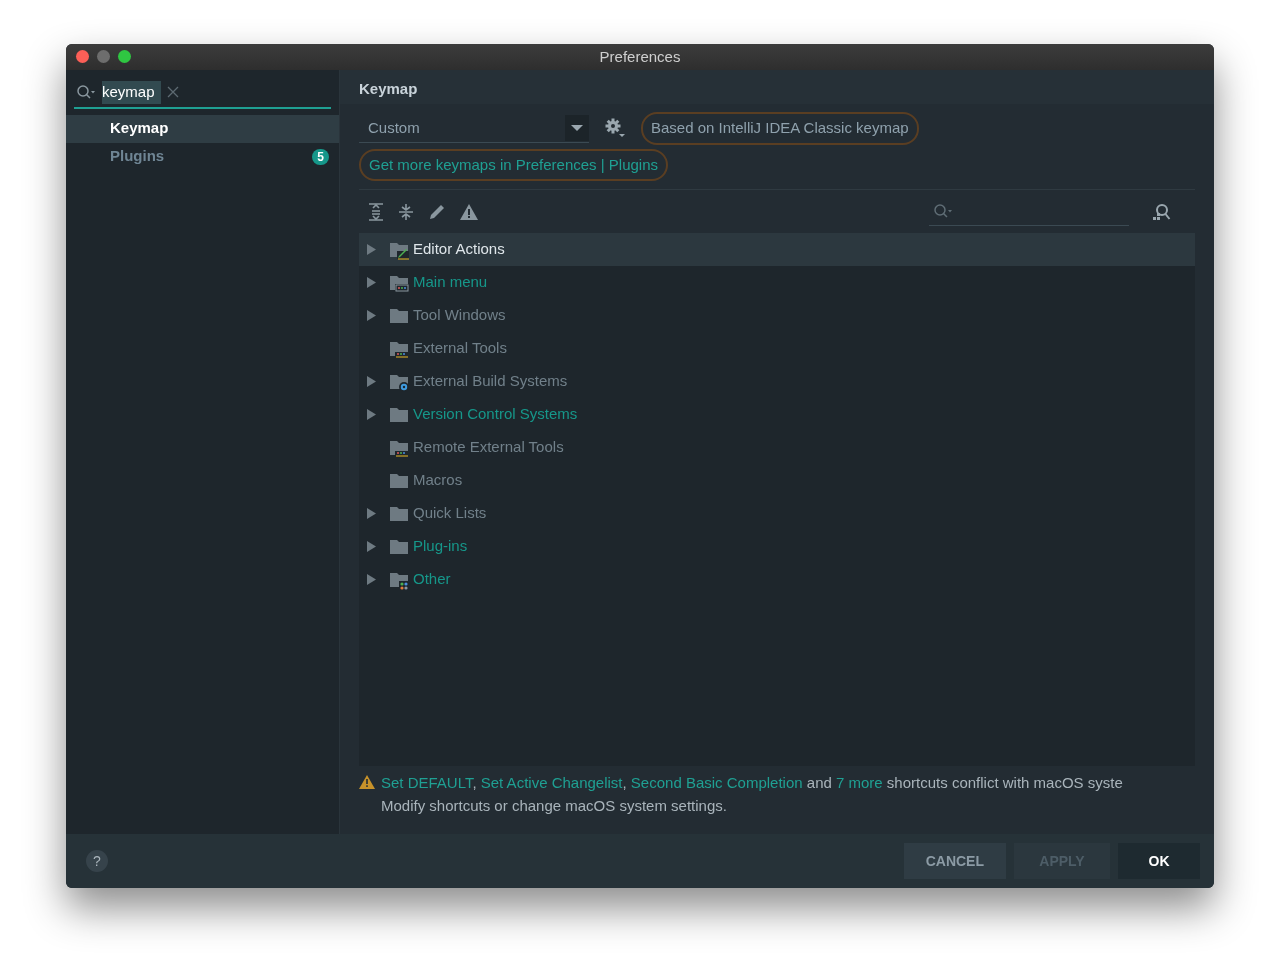 This screenshot has height=976, width=1280. What do you see at coordinates (777, 282) in the screenshot?
I see `tree-row: Main menu` at bounding box center [777, 282].